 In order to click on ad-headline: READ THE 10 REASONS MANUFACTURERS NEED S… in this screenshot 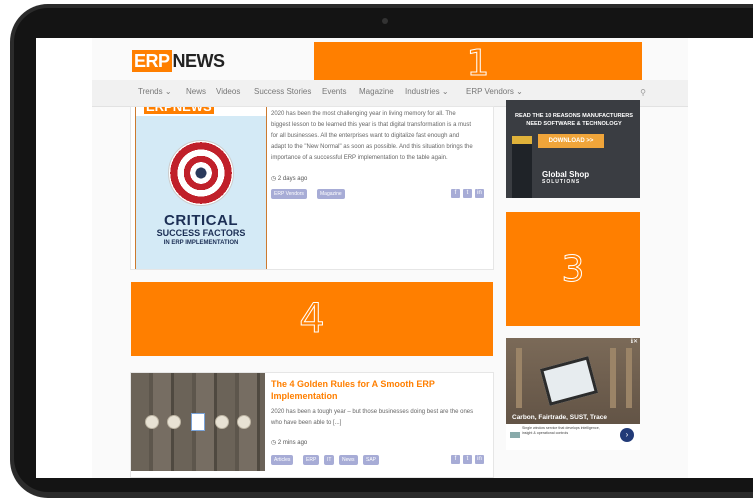, I will do `click(574, 120)`.